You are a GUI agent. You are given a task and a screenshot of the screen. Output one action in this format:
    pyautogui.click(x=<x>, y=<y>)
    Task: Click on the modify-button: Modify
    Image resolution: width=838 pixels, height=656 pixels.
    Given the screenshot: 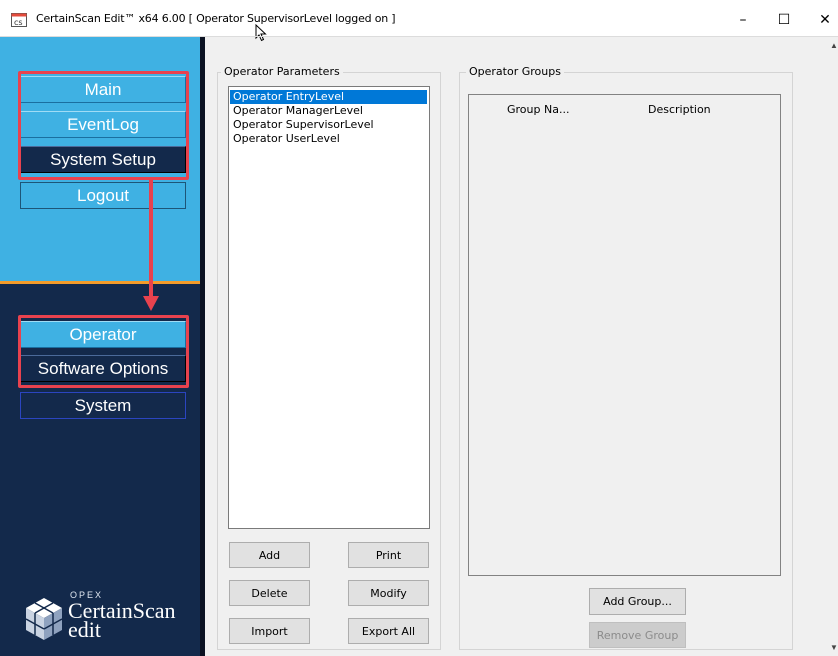 What is the action you would take?
    pyautogui.click(x=388, y=593)
    